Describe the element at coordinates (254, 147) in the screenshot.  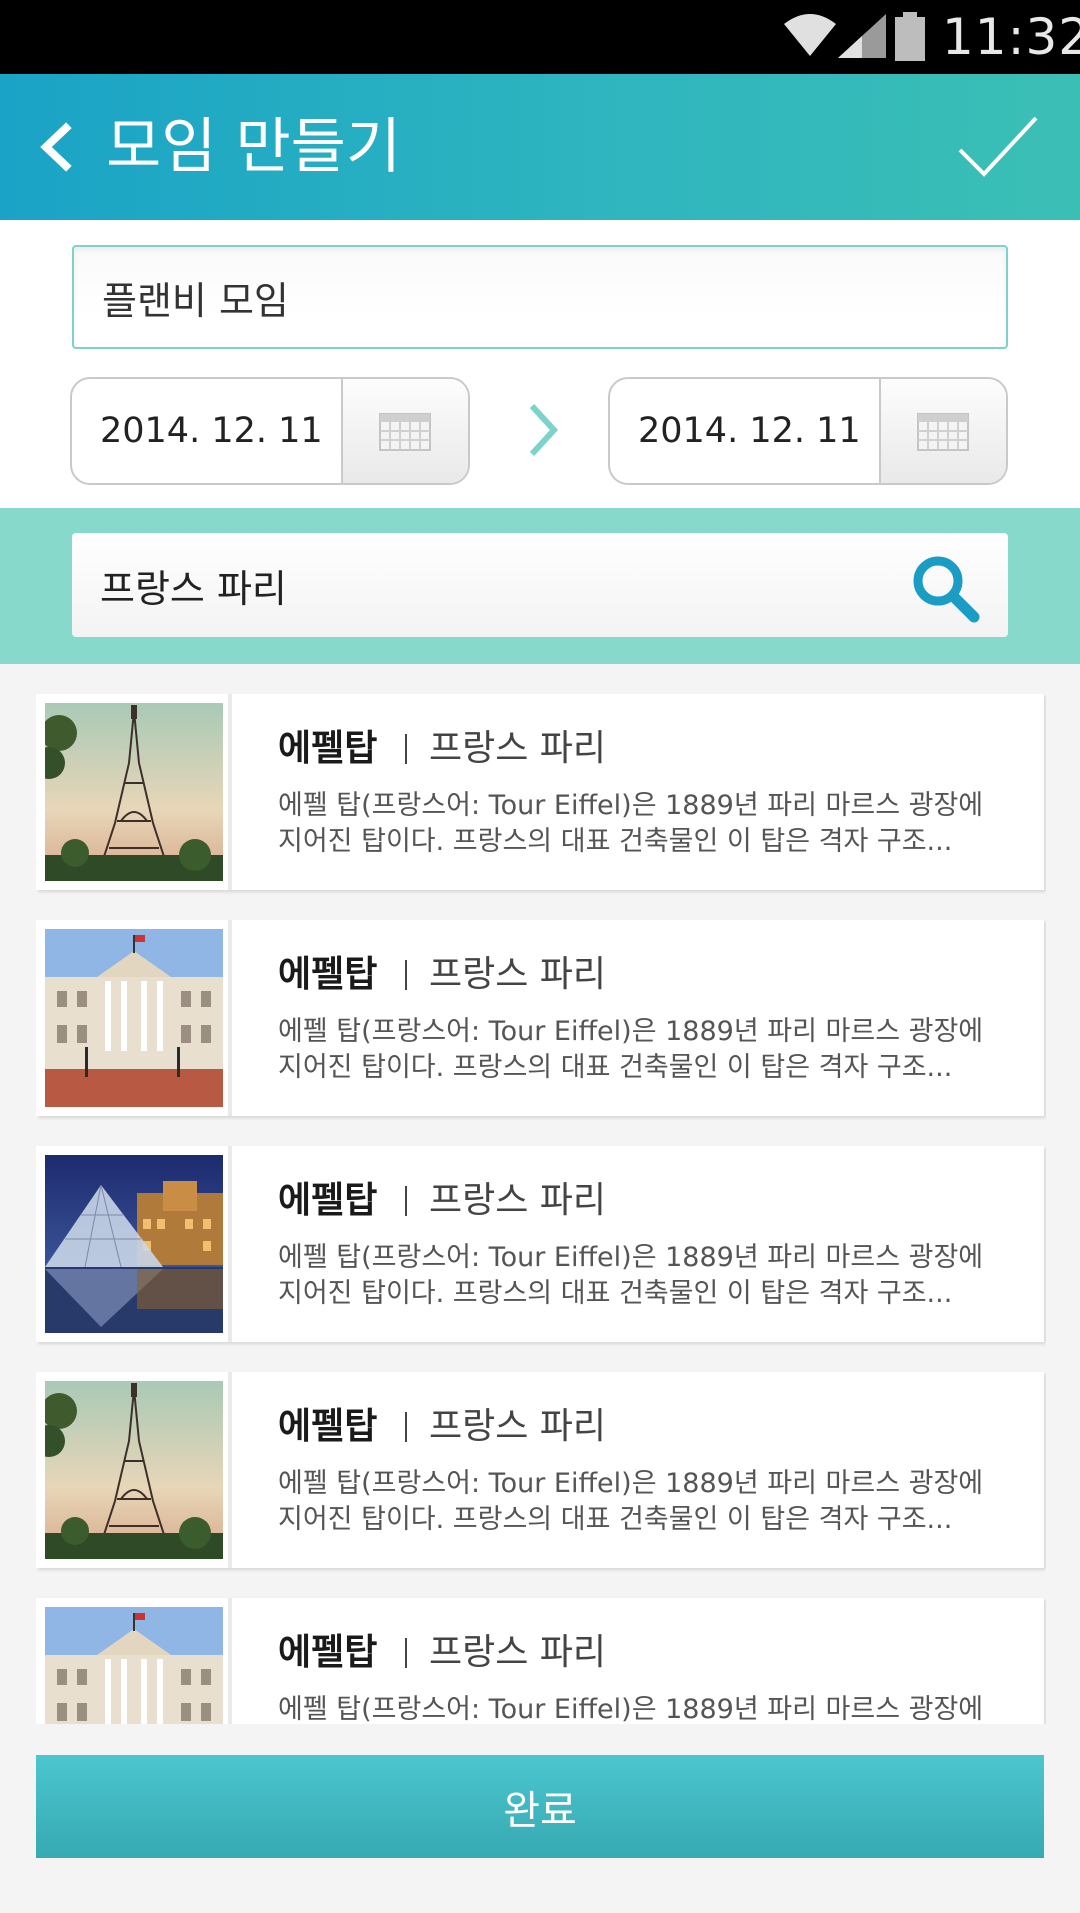
I see `page-title: 모임 만들기` at that location.